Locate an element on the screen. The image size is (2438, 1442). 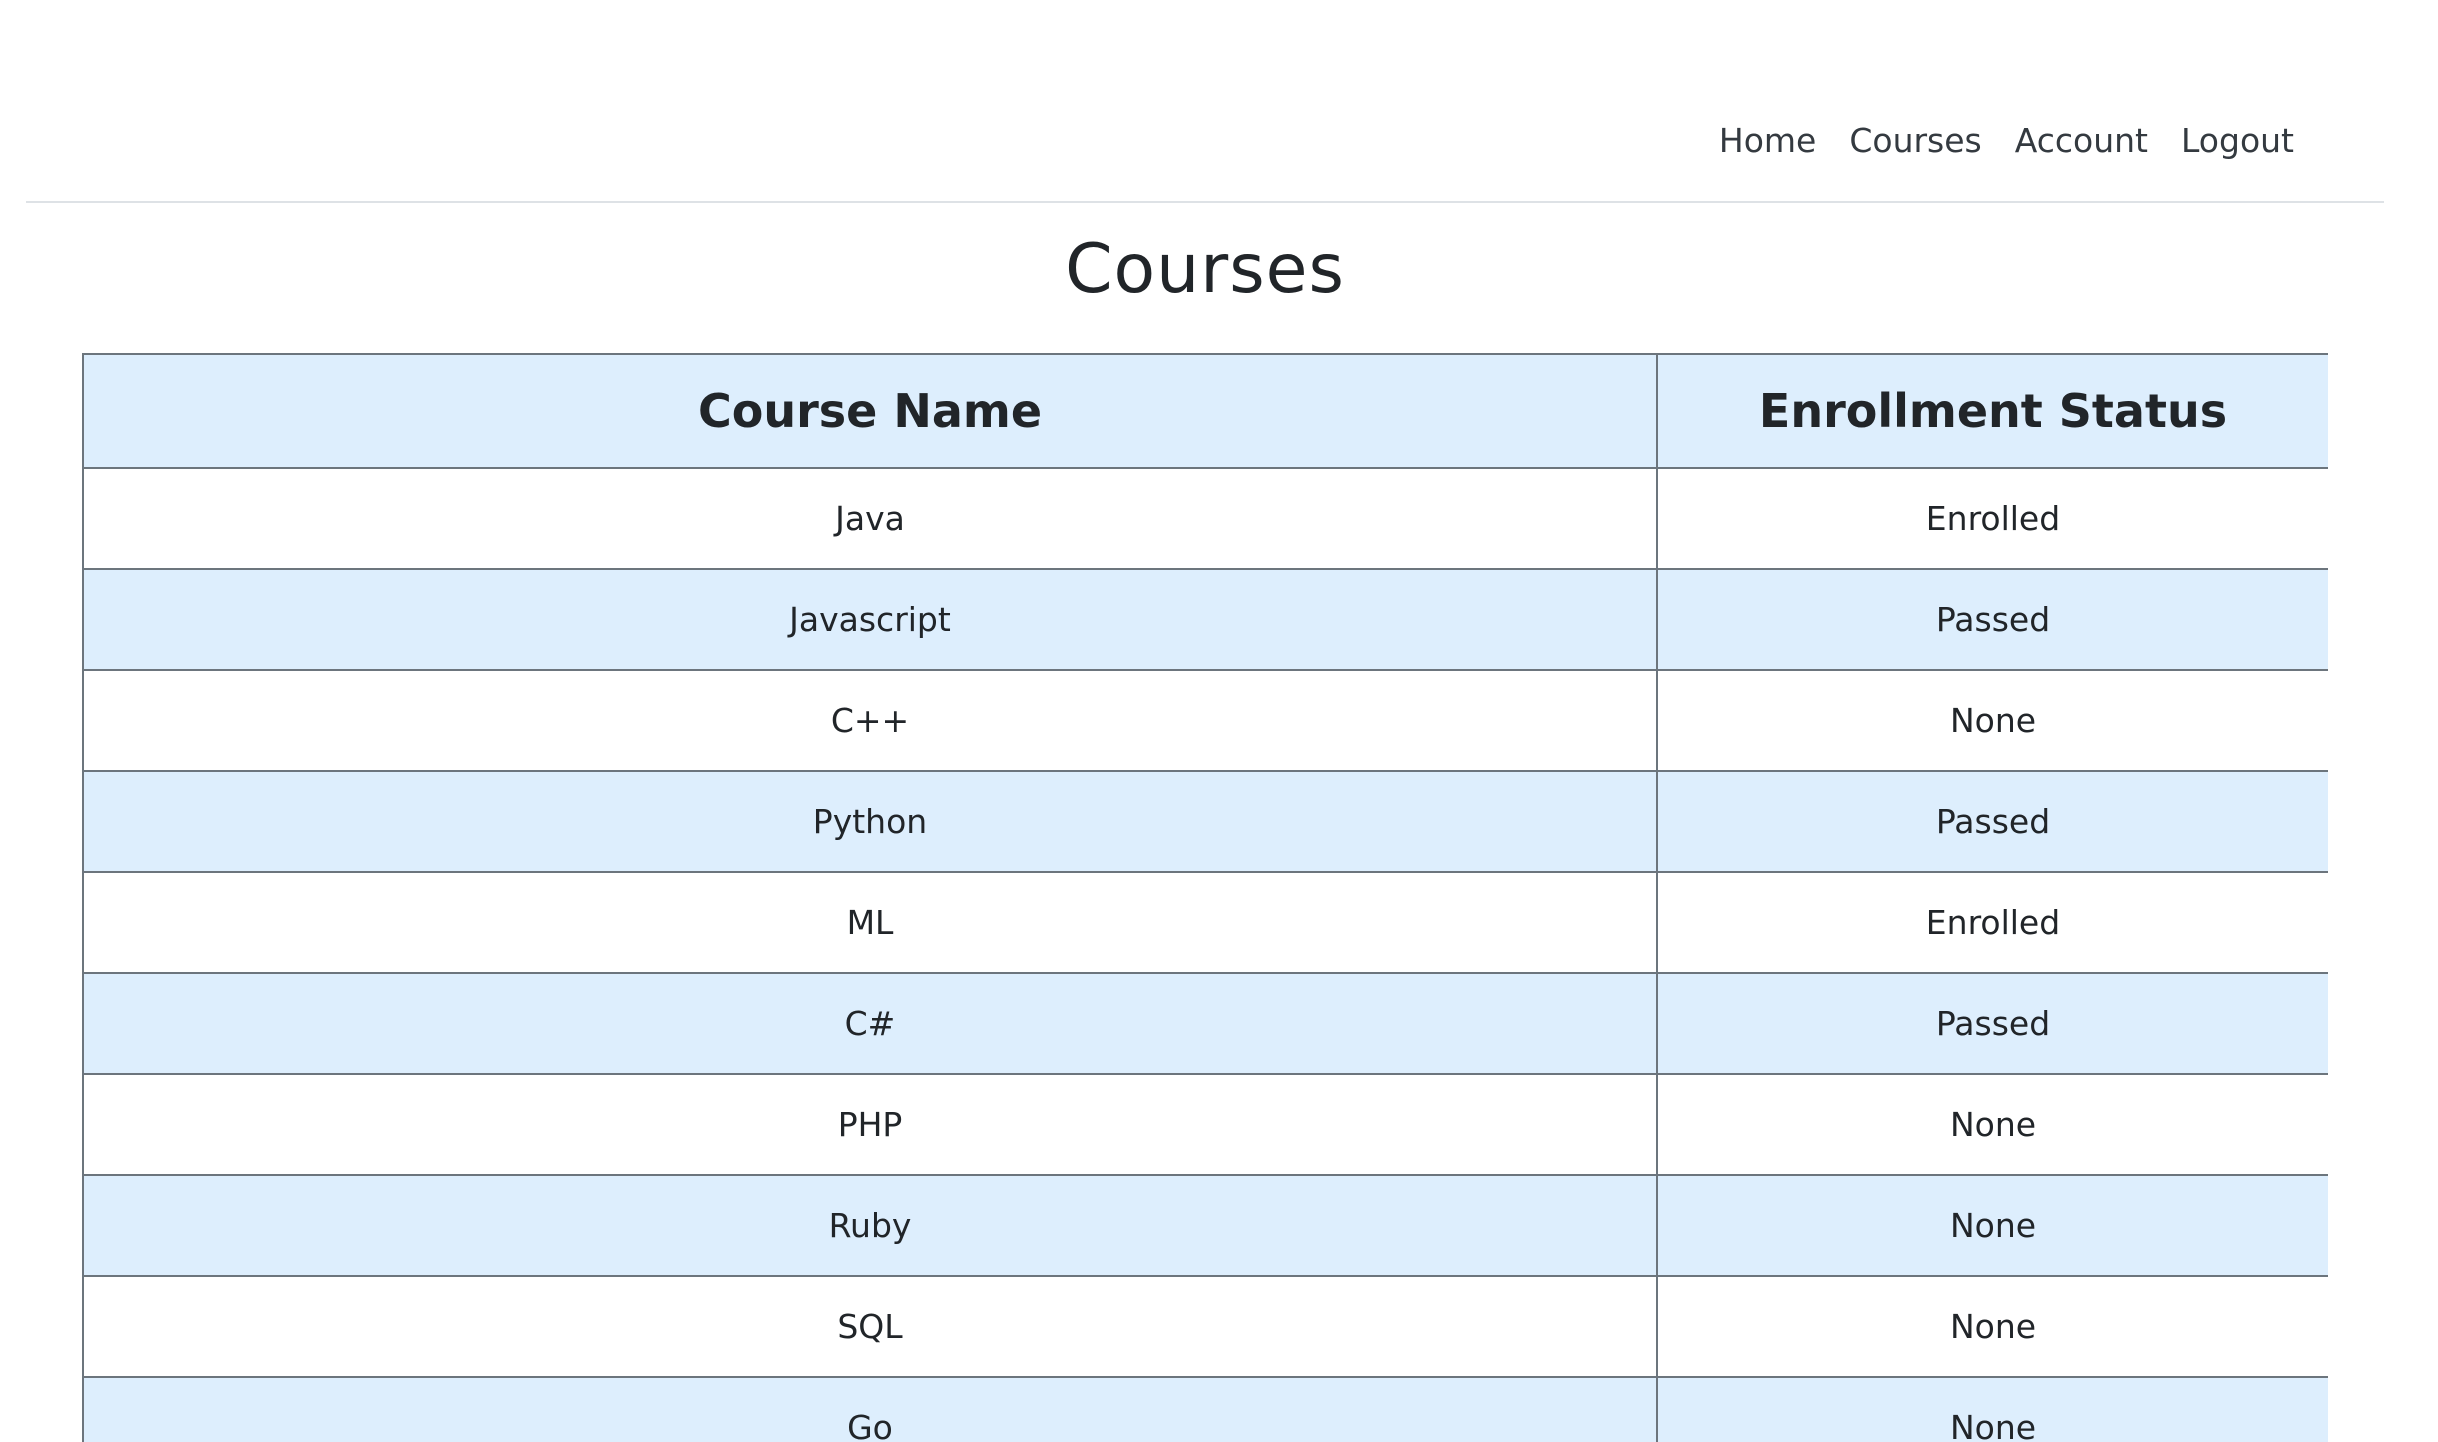
column-header-enrollment-status: Enrollment Status is located at coordinates (1992, 411).